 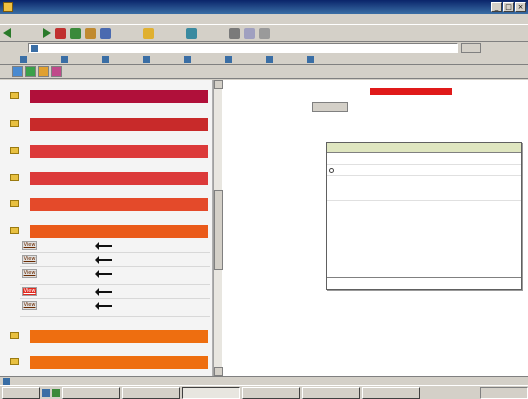 I want to click on acquisition-list: View View View View View, so click(x=115, y=278).